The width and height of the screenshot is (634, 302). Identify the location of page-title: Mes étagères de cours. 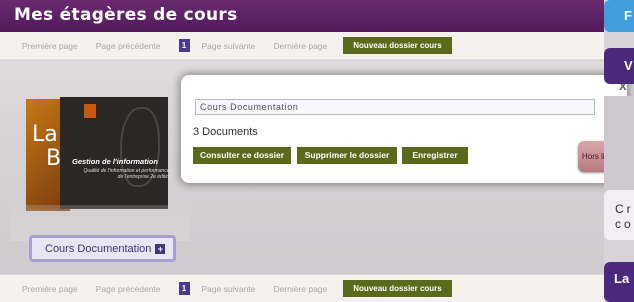
(126, 15).